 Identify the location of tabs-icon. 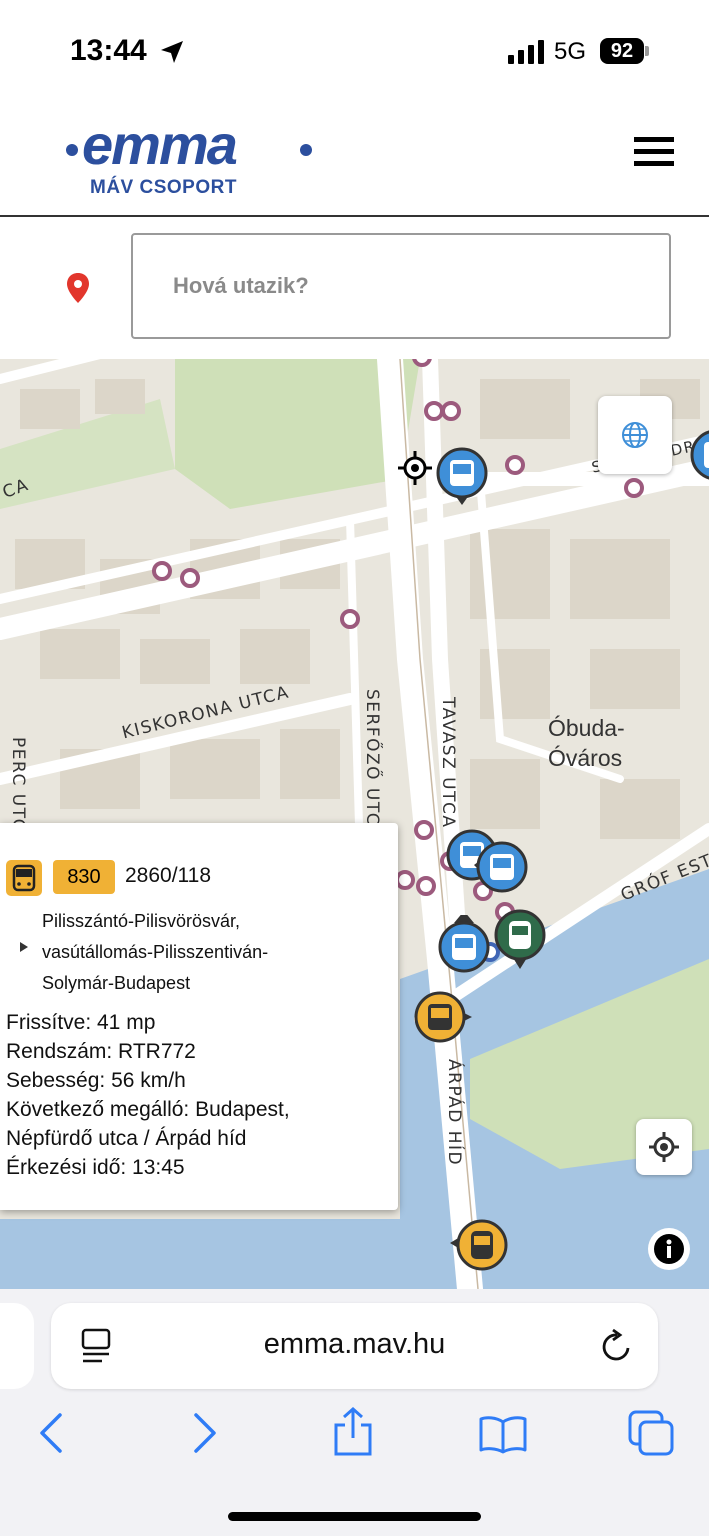
(652, 1433).